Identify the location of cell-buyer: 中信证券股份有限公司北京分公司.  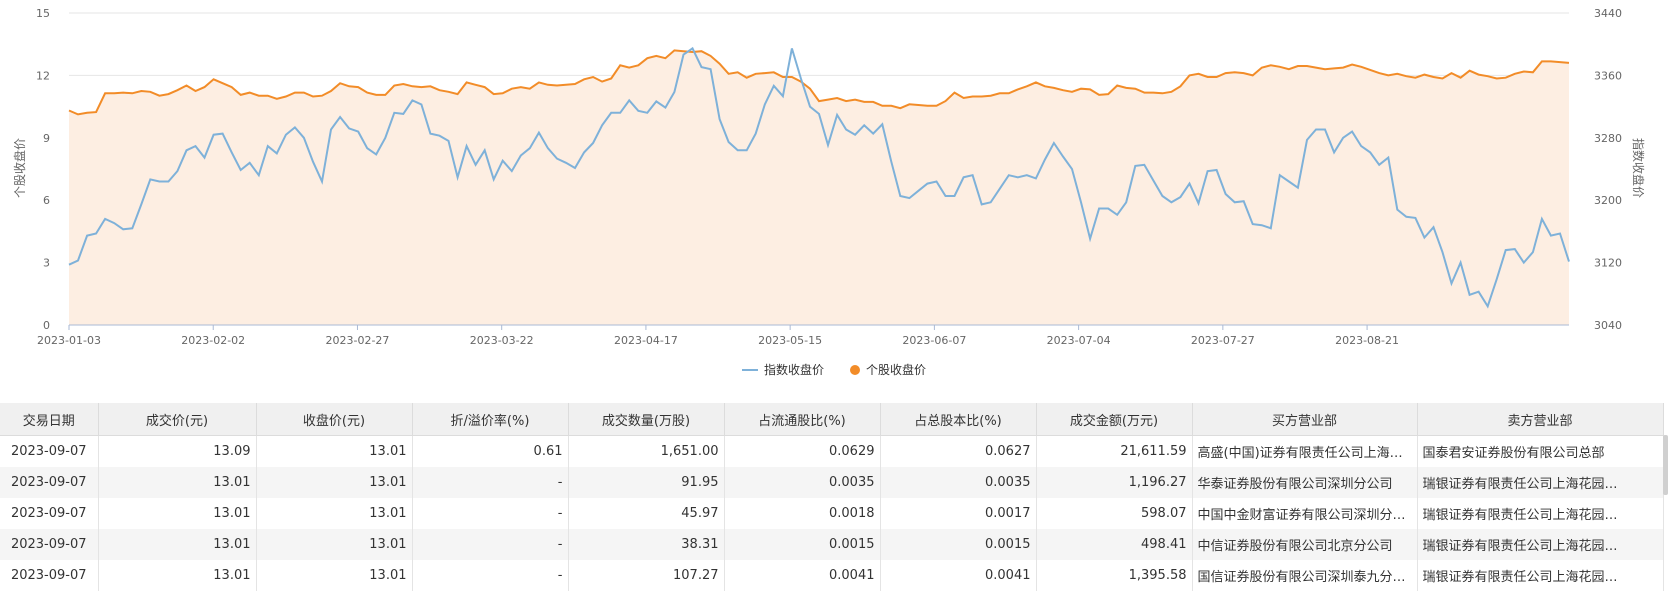
(1305, 544).